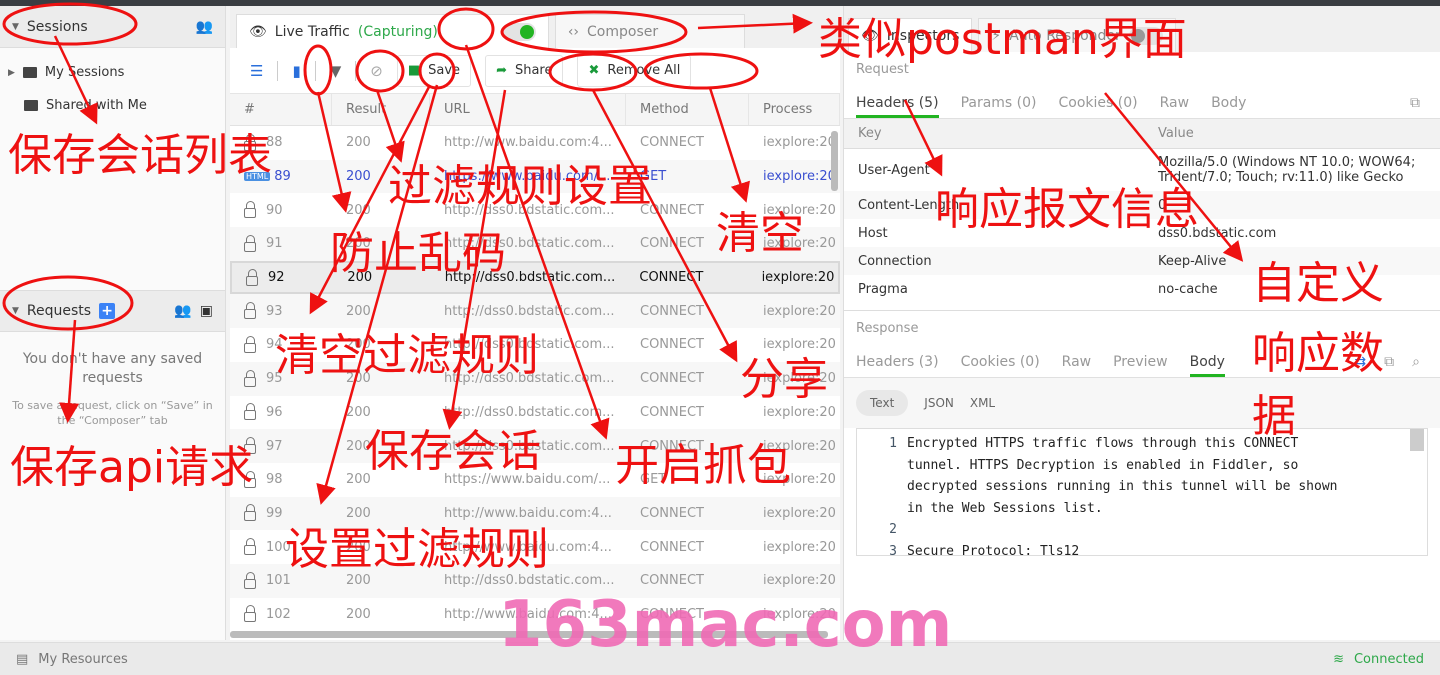  I want to click on share-button: ➦ Share, so click(524, 70).